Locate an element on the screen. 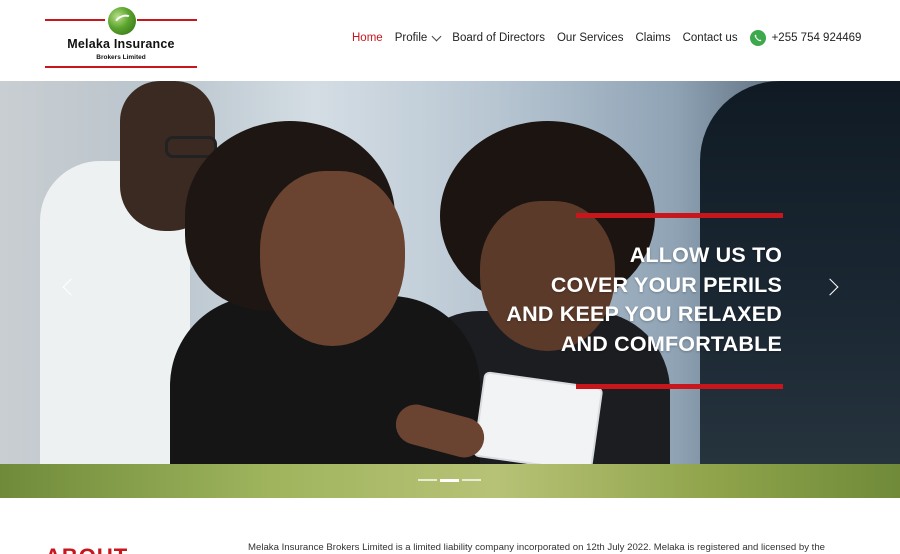 The height and width of the screenshot is (554, 900). hero-accent-bar-top is located at coordinates (679, 215).